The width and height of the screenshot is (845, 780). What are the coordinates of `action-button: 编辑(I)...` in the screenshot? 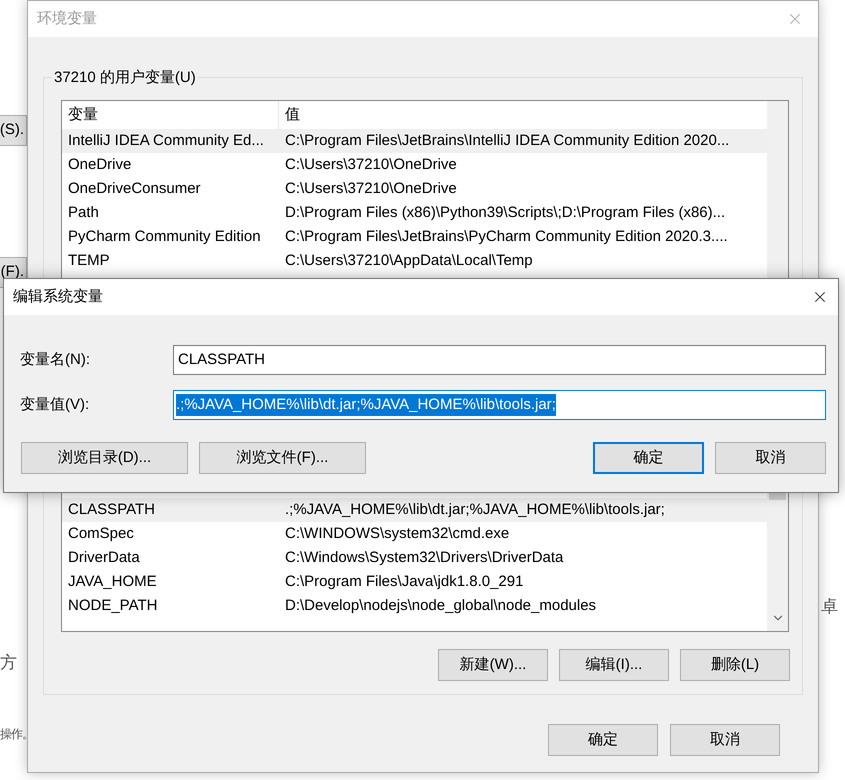 It's located at (614, 665).